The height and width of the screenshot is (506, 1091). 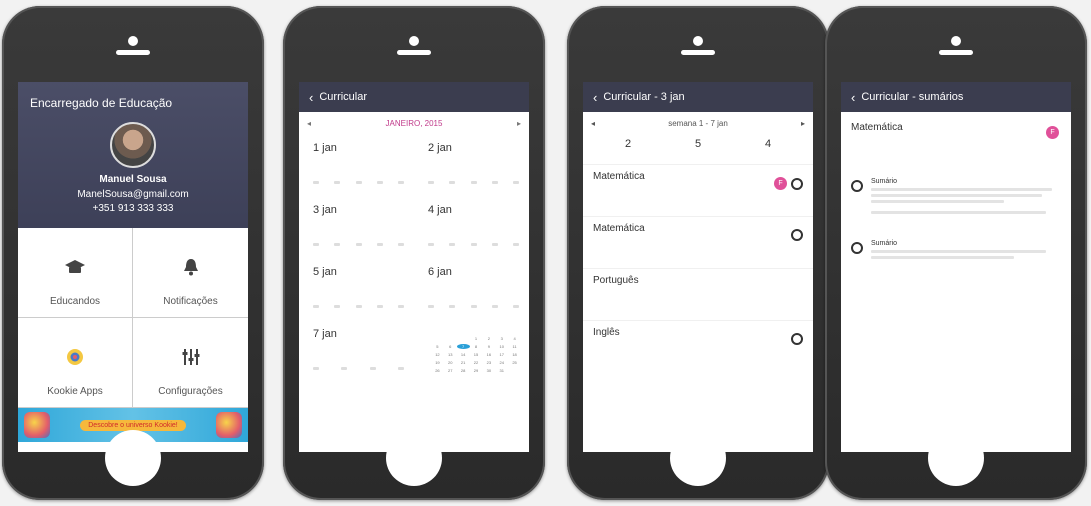 What do you see at coordinates (488, 370) in the screenshot?
I see `mini-cal-day: 30` at bounding box center [488, 370].